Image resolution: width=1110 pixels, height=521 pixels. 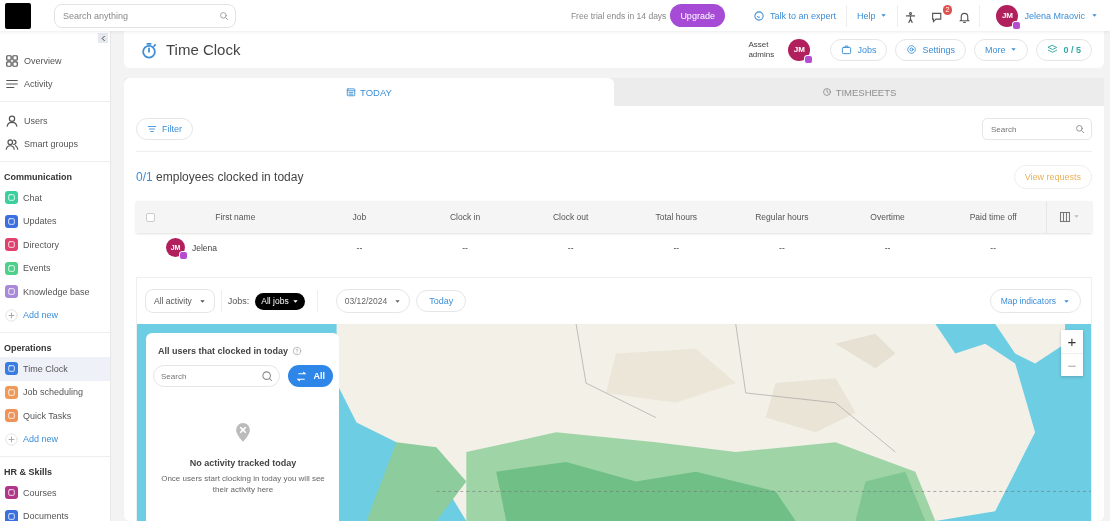 What do you see at coordinates (1053, 49) in the screenshot?
I see `layers-icon` at bounding box center [1053, 49].